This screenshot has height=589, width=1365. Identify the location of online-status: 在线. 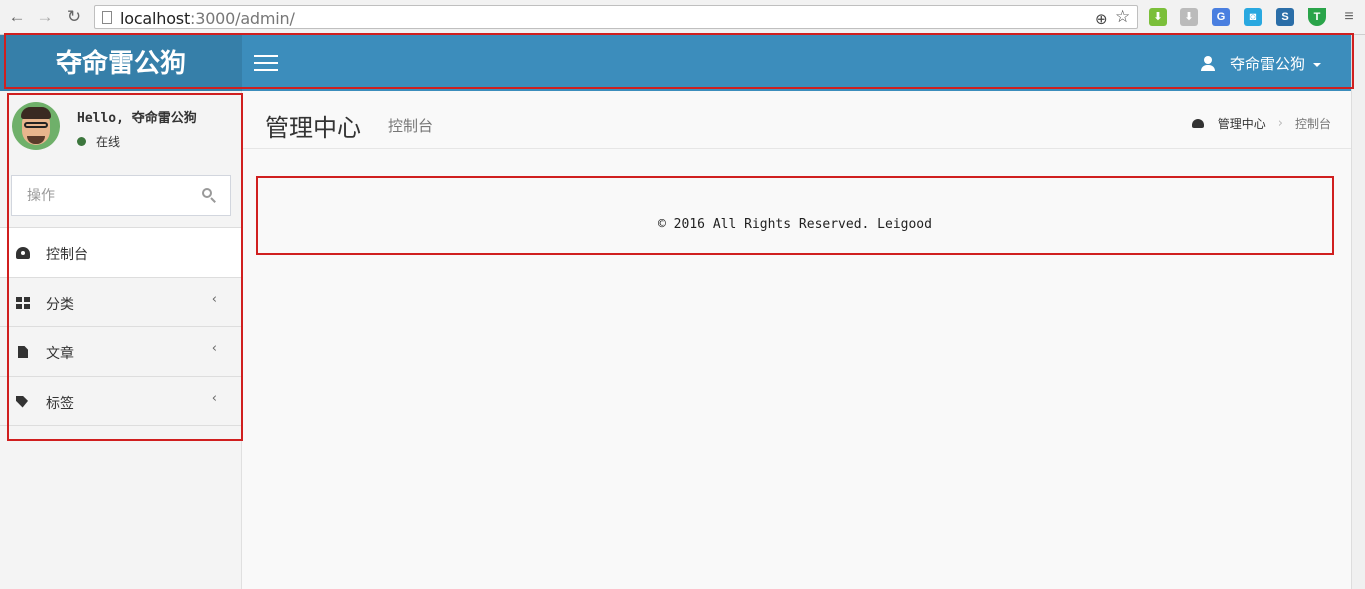
(98, 141).